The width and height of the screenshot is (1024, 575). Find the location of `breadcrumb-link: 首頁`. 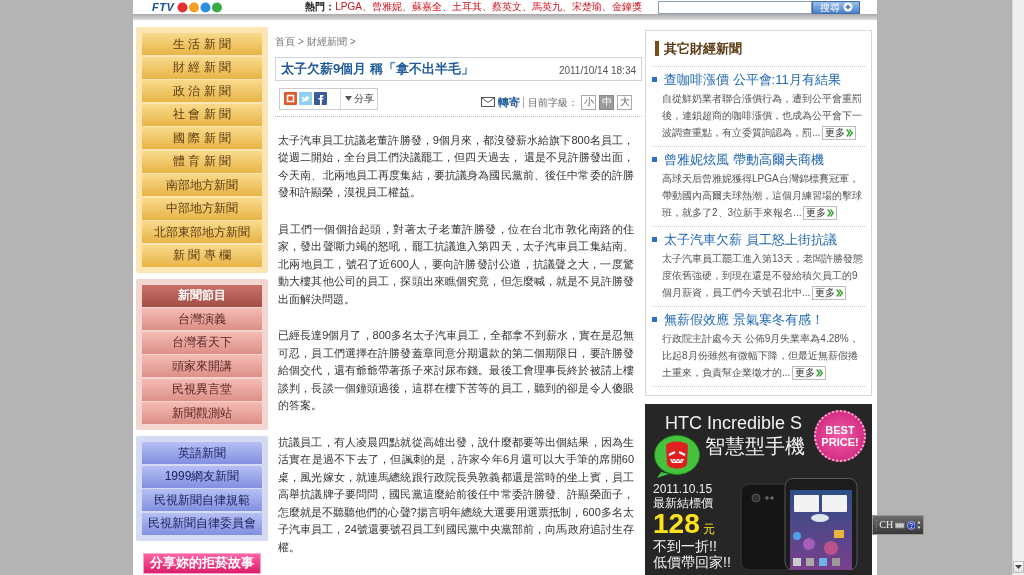

breadcrumb-link: 首頁 is located at coordinates (285, 42).